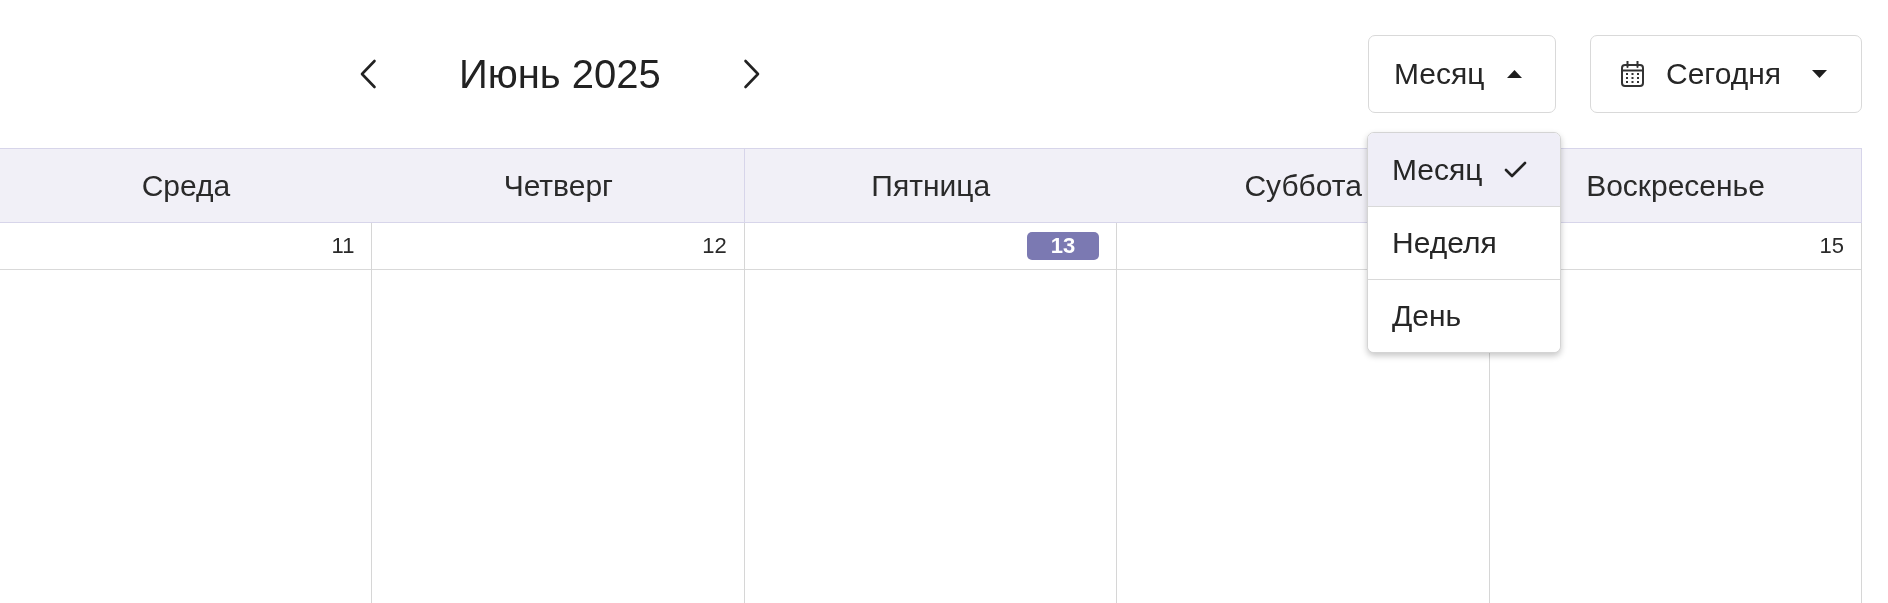  Describe the element at coordinates (559, 185) in the screenshot. I see `weekday-header: Четверг` at that location.